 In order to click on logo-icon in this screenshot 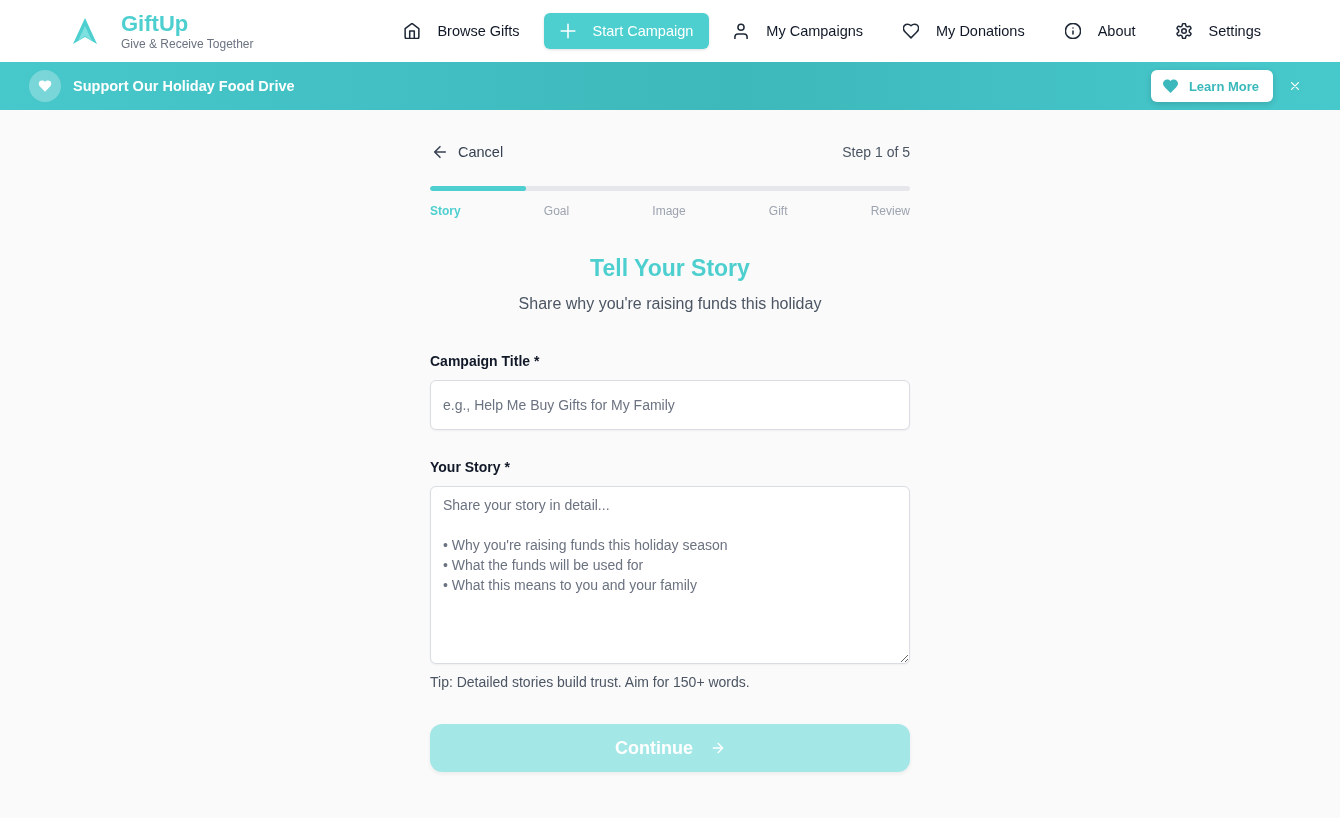, I will do `click(85, 31)`.